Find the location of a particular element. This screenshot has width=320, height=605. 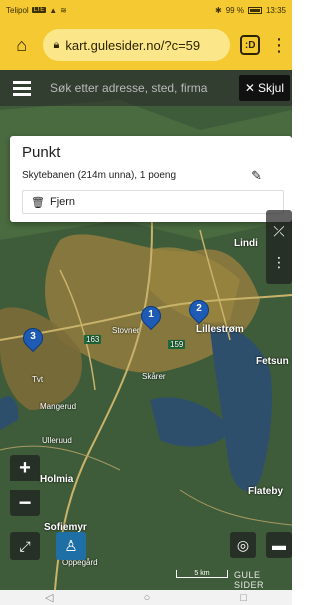

zoom-out-button: − is located at coordinates (25, 503).